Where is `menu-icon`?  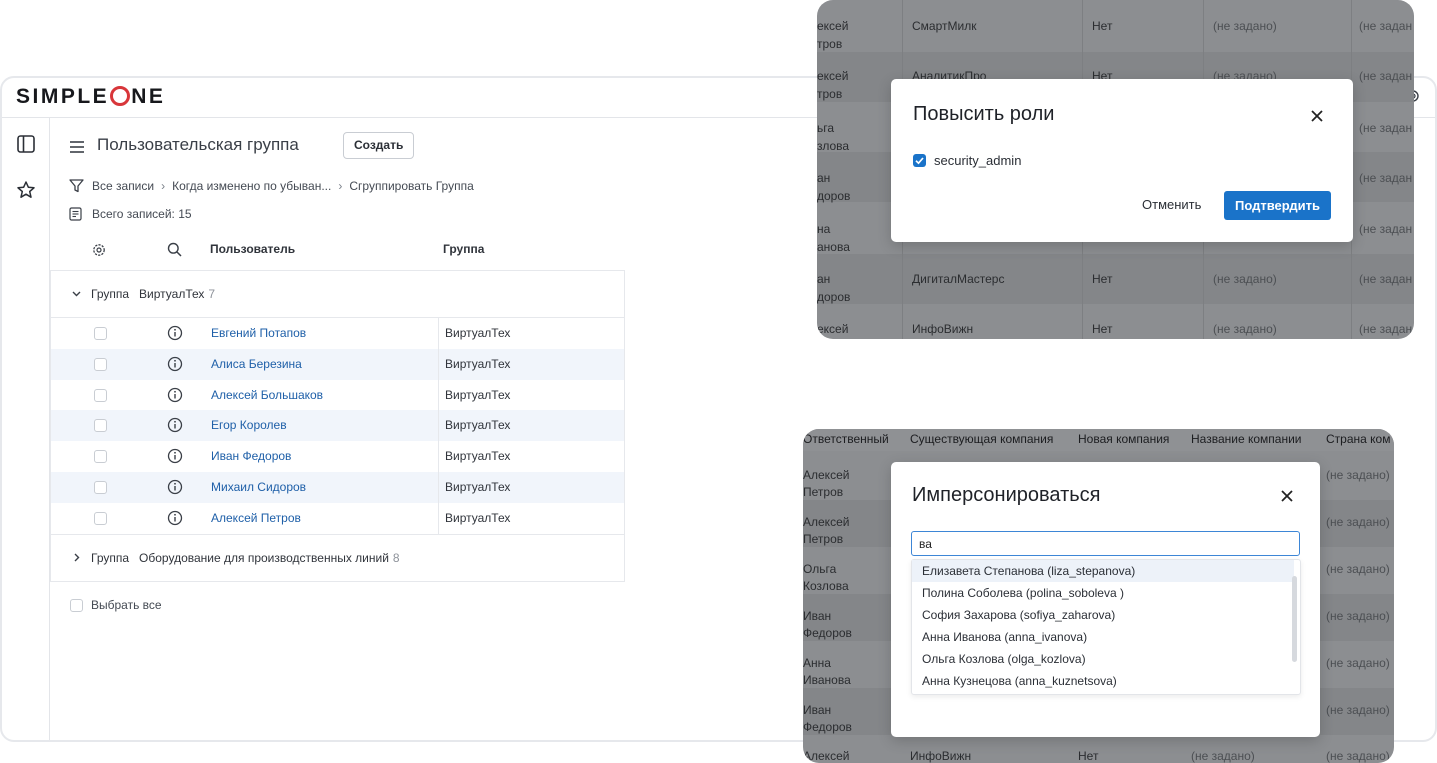 menu-icon is located at coordinates (77, 147).